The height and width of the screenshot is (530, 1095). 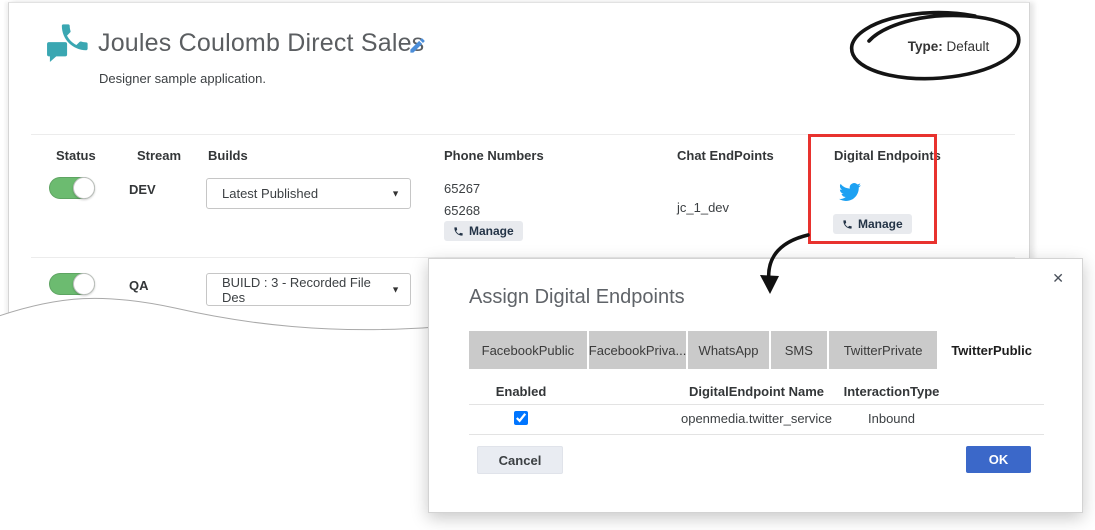 I want to click on tab-whatsapp: WhatsApp, so click(x=728, y=350).